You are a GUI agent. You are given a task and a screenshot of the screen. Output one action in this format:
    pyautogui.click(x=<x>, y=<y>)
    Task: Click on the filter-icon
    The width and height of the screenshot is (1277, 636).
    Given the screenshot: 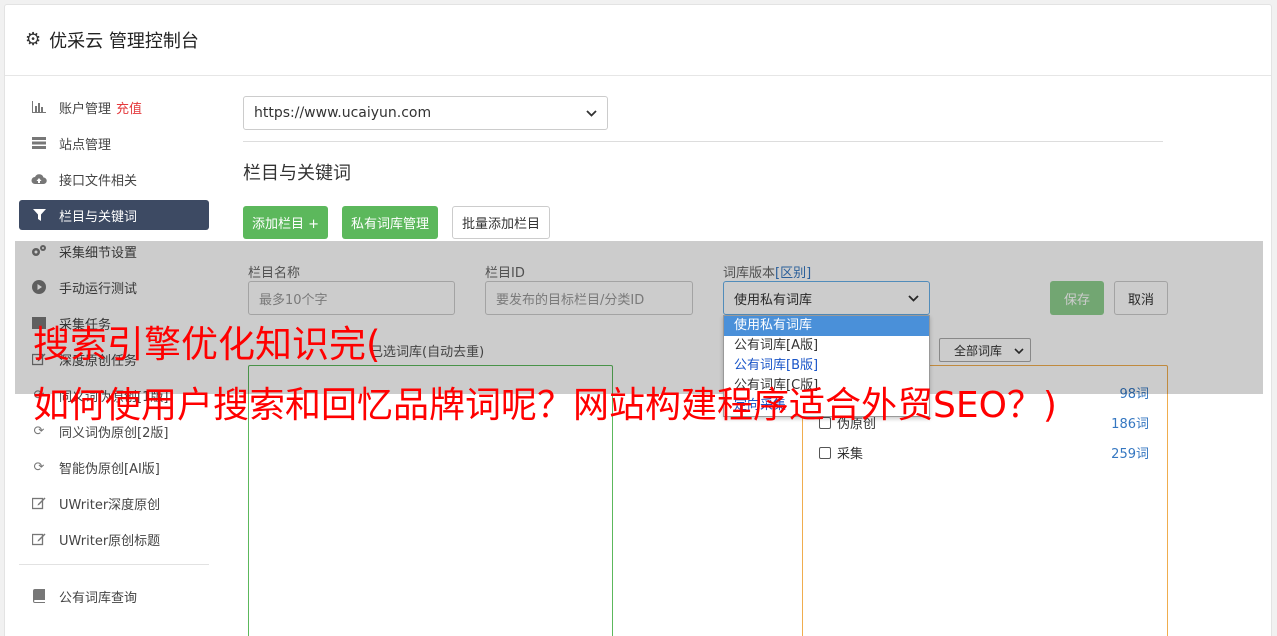 What is the action you would take?
    pyautogui.click(x=39, y=215)
    